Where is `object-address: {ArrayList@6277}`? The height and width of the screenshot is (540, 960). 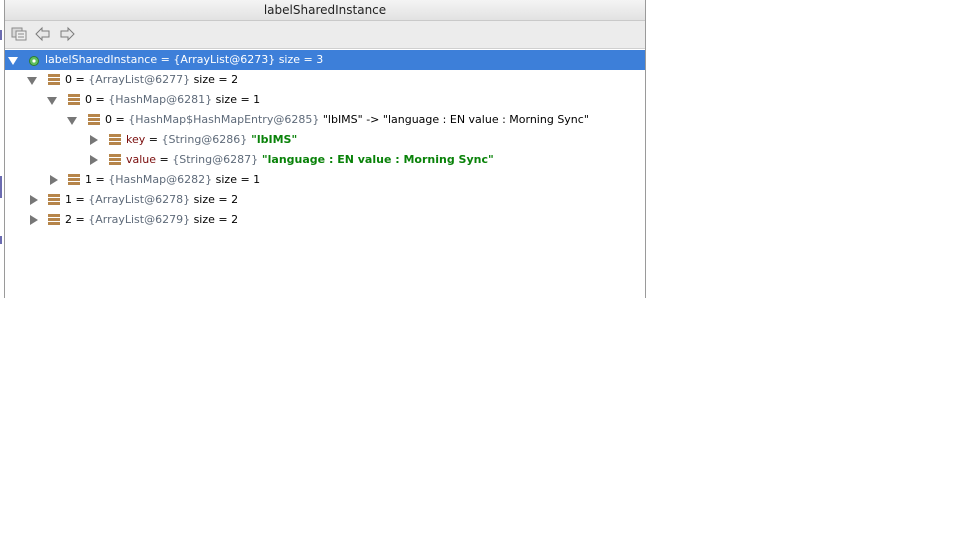 object-address: {ArrayList@6277} is located at coordinates (139, 79).